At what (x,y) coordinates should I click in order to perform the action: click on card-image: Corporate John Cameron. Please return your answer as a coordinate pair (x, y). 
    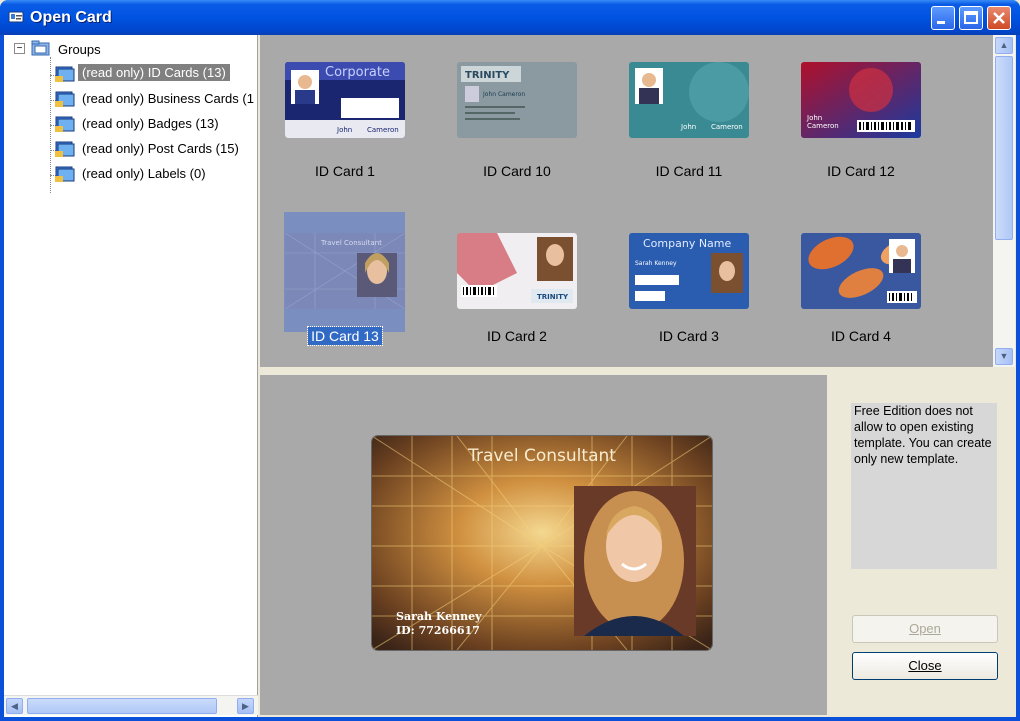
    Looking at the image, I should click on (345, 100).